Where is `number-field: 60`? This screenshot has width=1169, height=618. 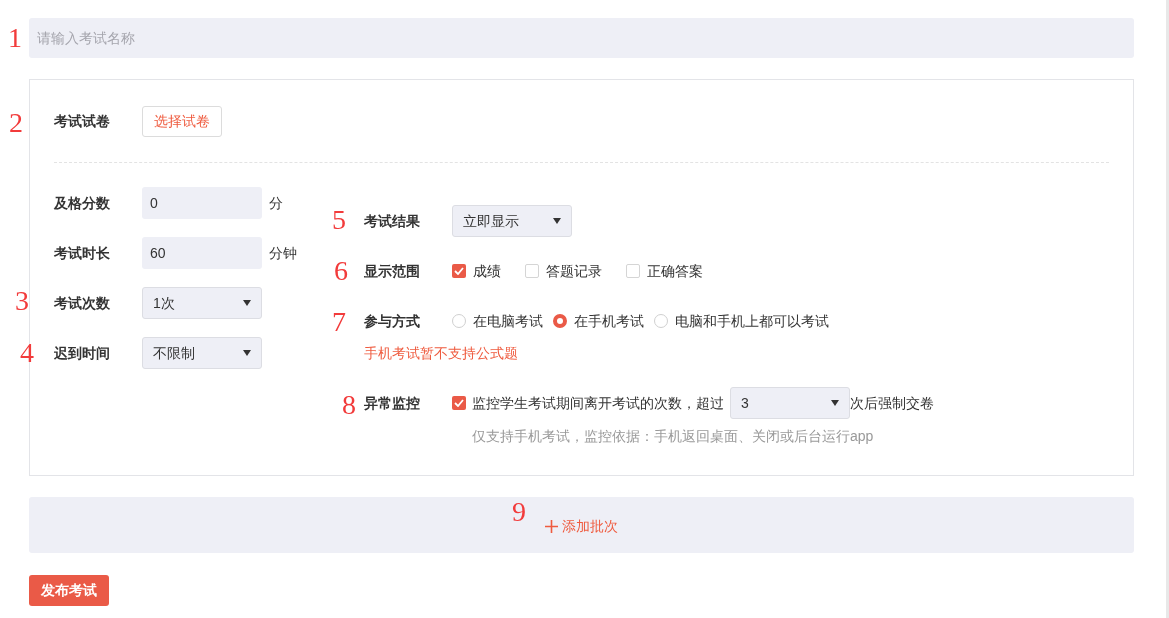
number-field: 60 is located at coordinates (202, 253).